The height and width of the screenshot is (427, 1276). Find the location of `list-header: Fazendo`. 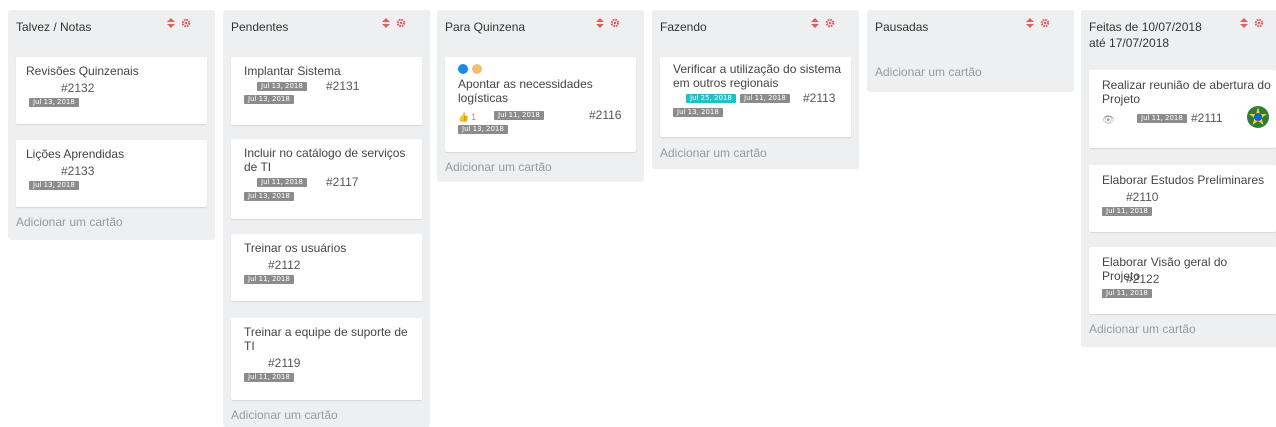

list-header: Fazendo is located at coordinates (755, 26).